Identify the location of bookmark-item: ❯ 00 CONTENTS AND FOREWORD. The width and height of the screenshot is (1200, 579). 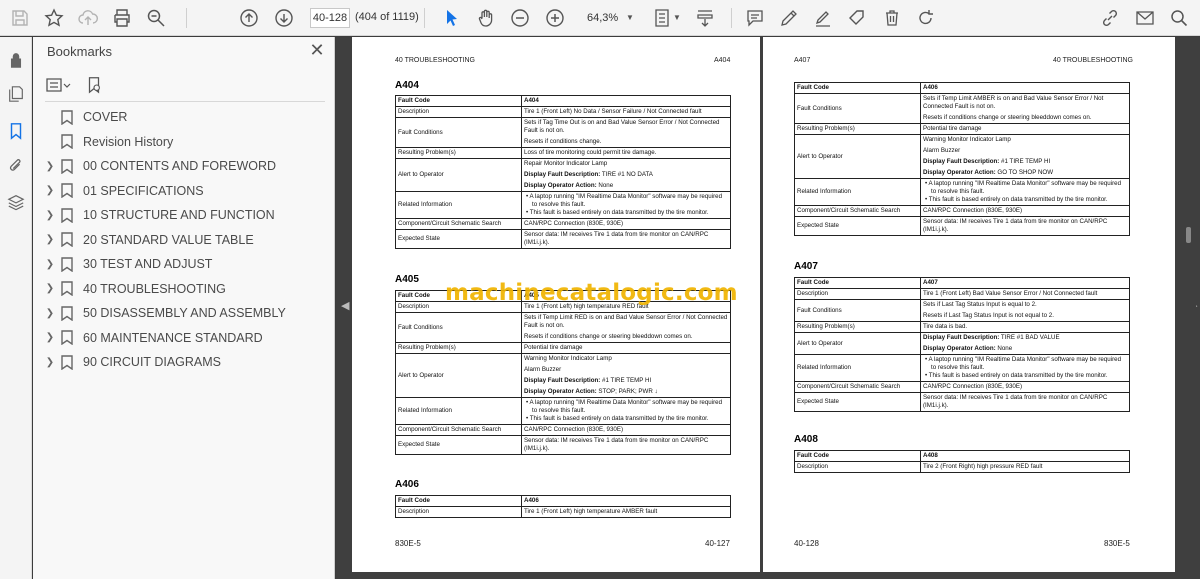
(184, 166).